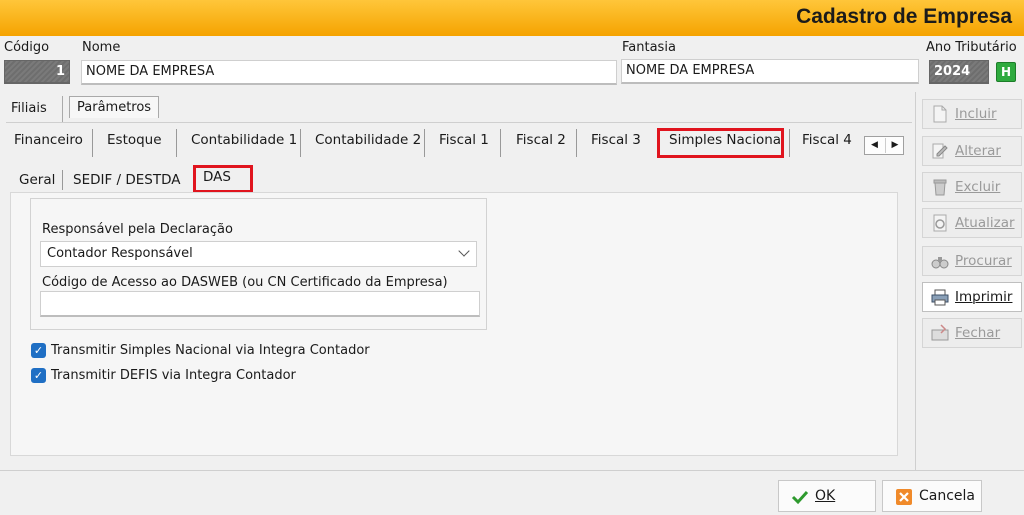 This screenshot has height=515, width=1024. Describe the element at coordinates (972, 114) in the screenshot. I see `incluir-button: Incluir` at that location.